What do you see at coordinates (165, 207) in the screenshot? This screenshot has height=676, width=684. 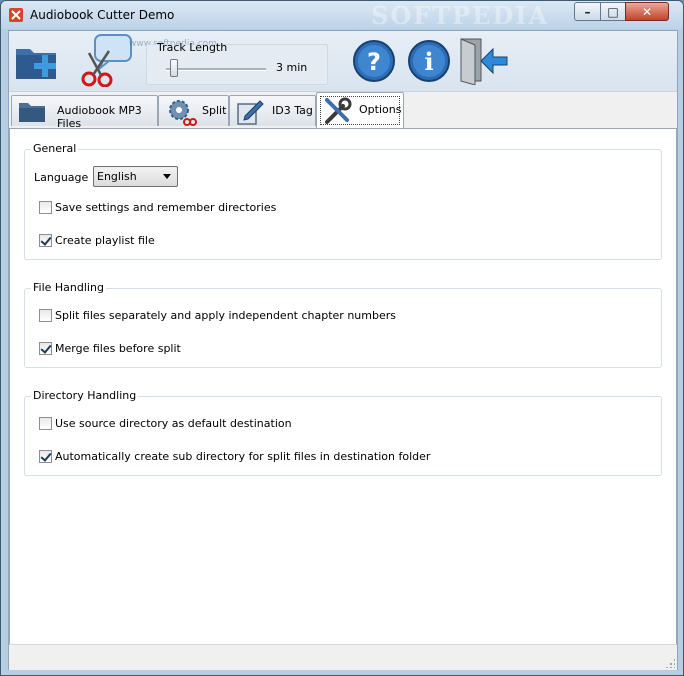 I see `save-settings-label: Save settings and remember directories` at bounding box center [165, 207].